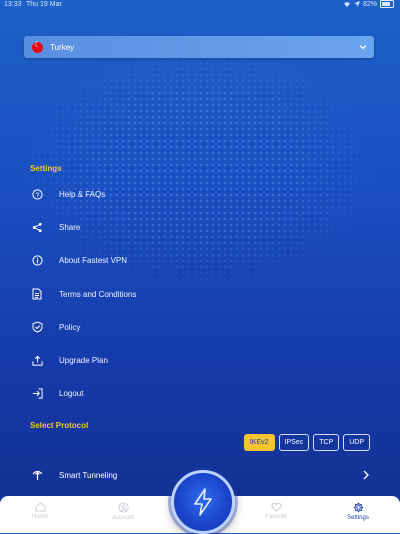 The width and height of the screenshot is (400, 534). What do you see at coordinates (37, 260) in the screenshot?
I see `info-icon` at bounding box center [37, 260].